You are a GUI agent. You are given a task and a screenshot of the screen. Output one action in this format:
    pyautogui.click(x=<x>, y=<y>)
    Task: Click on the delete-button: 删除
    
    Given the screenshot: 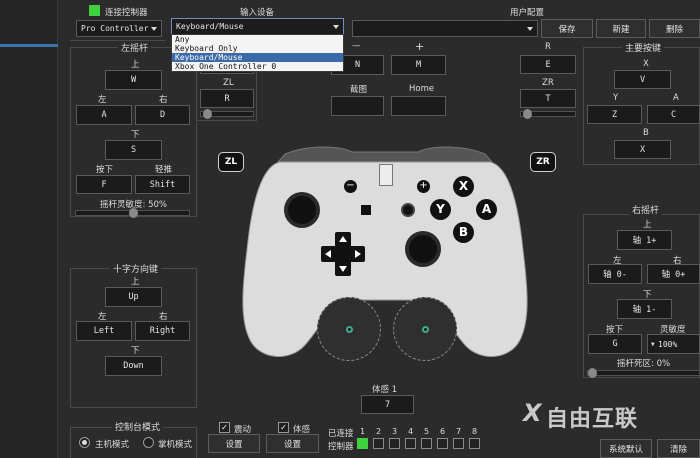 What is the action you would take?
    pyautogui.click(x=674, y=28)
    